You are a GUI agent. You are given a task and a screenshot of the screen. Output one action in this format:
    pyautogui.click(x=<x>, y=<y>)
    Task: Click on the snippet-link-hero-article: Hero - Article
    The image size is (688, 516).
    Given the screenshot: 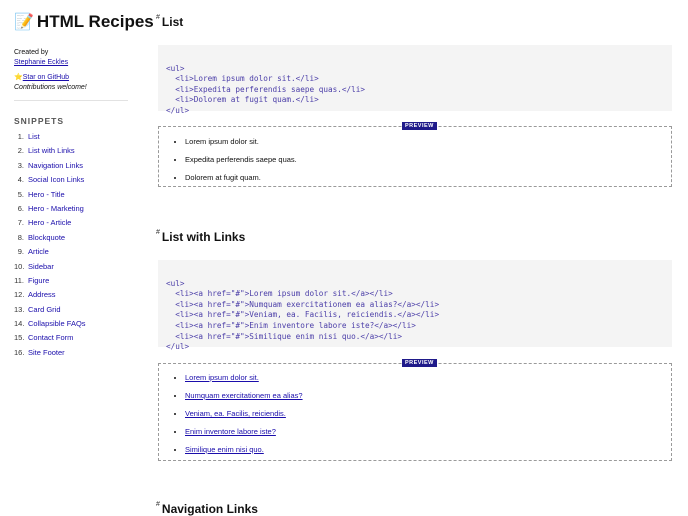 What is the action you would take?
    pyautogui.click(x=49, y=222)
    